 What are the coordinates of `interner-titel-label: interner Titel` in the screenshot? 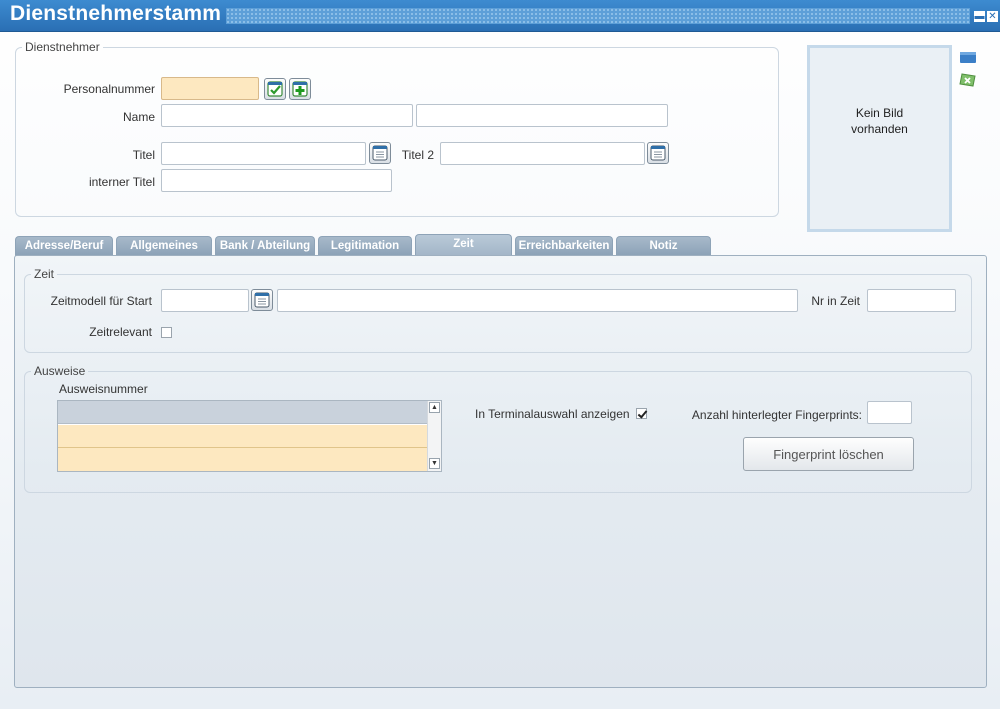 It's located at (121, 182).